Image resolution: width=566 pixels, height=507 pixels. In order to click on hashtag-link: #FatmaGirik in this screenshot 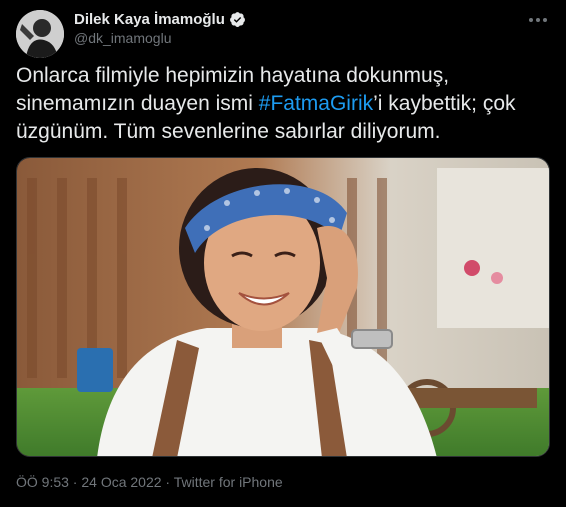, I will do `click(316, 103)`.